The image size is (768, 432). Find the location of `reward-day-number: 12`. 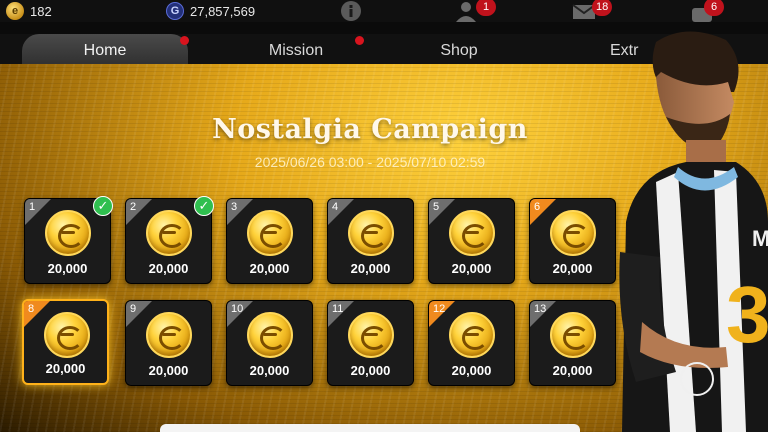

reward-day-number: 12 is located at coordinates (439, 309).